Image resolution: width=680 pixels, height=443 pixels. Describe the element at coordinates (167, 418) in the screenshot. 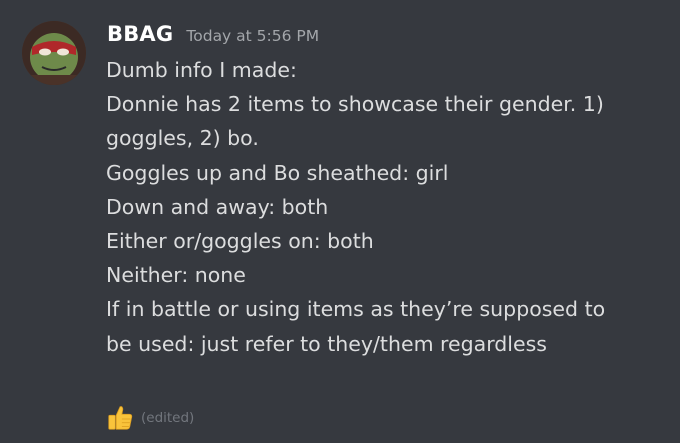

I see `edited-label: (edited)` at that location.